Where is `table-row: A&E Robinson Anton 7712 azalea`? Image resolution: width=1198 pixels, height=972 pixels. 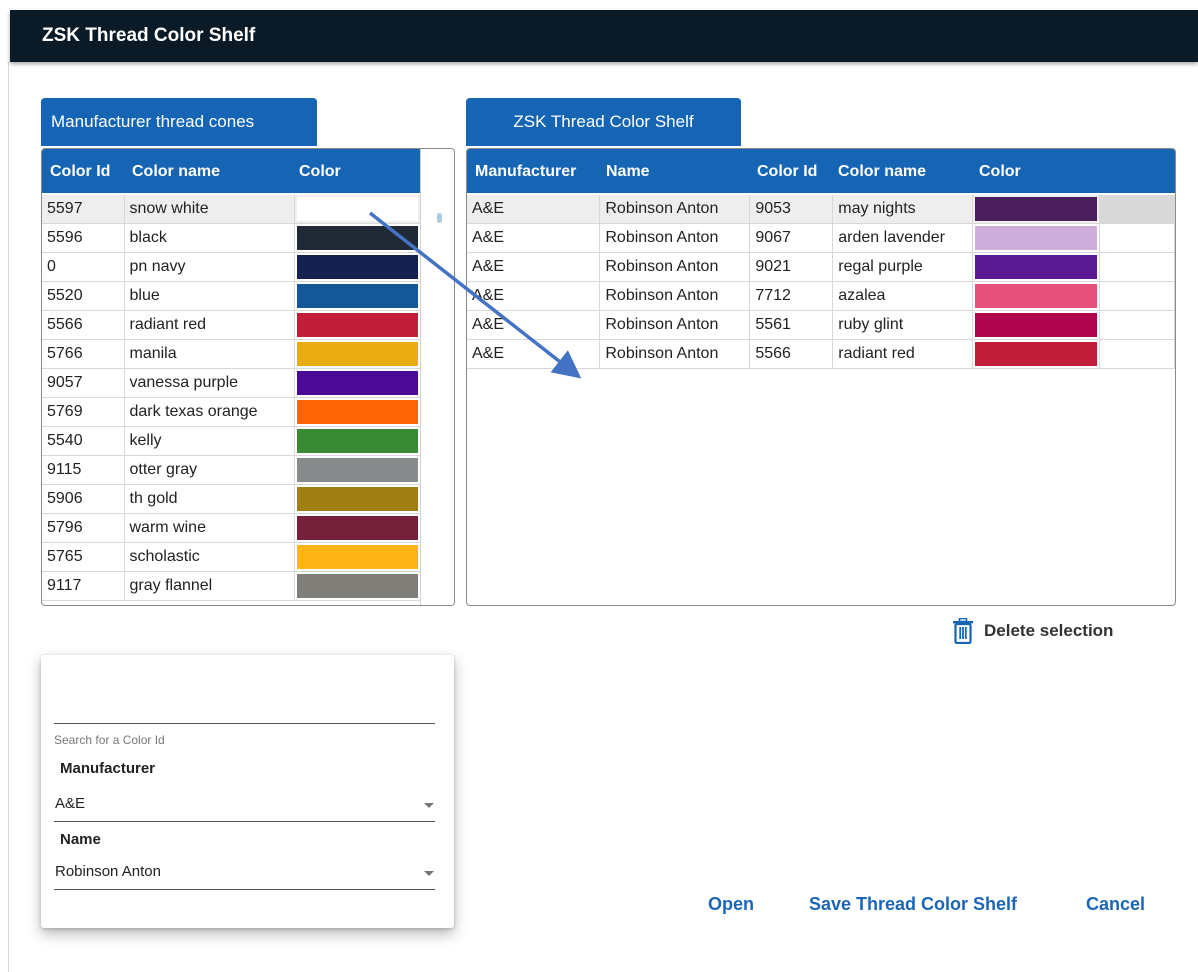
table-row: A&E Robinson Anton 7712 azalea is located at coordinates (821, 296).